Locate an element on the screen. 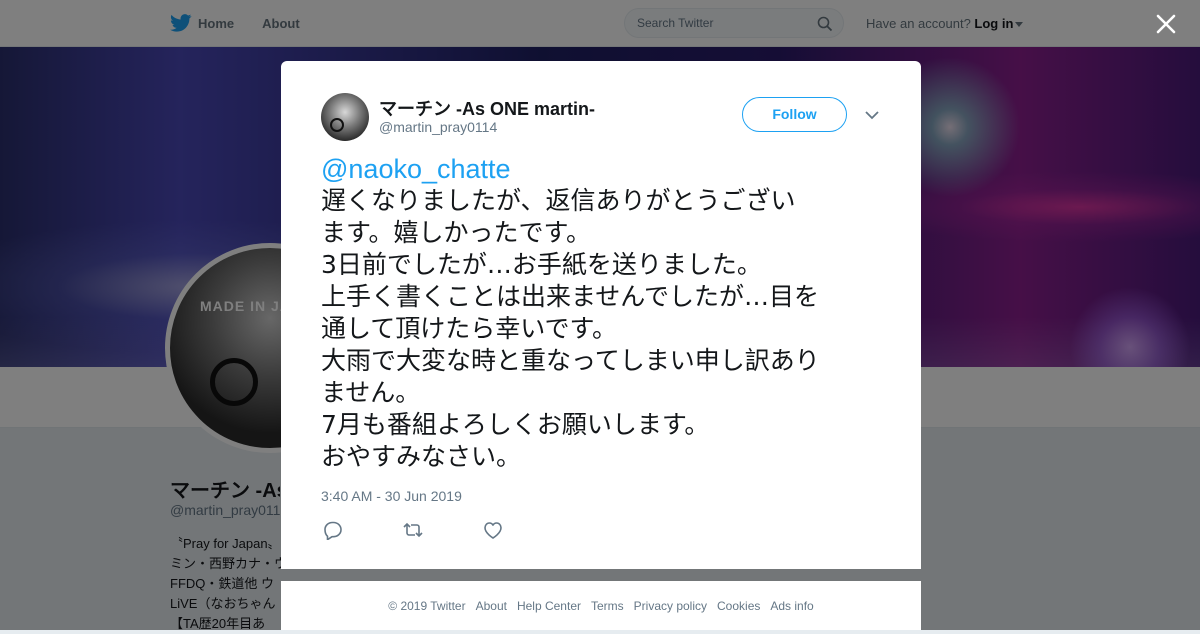  bicycle-wheel-shape is located at coordinates (337, 125).